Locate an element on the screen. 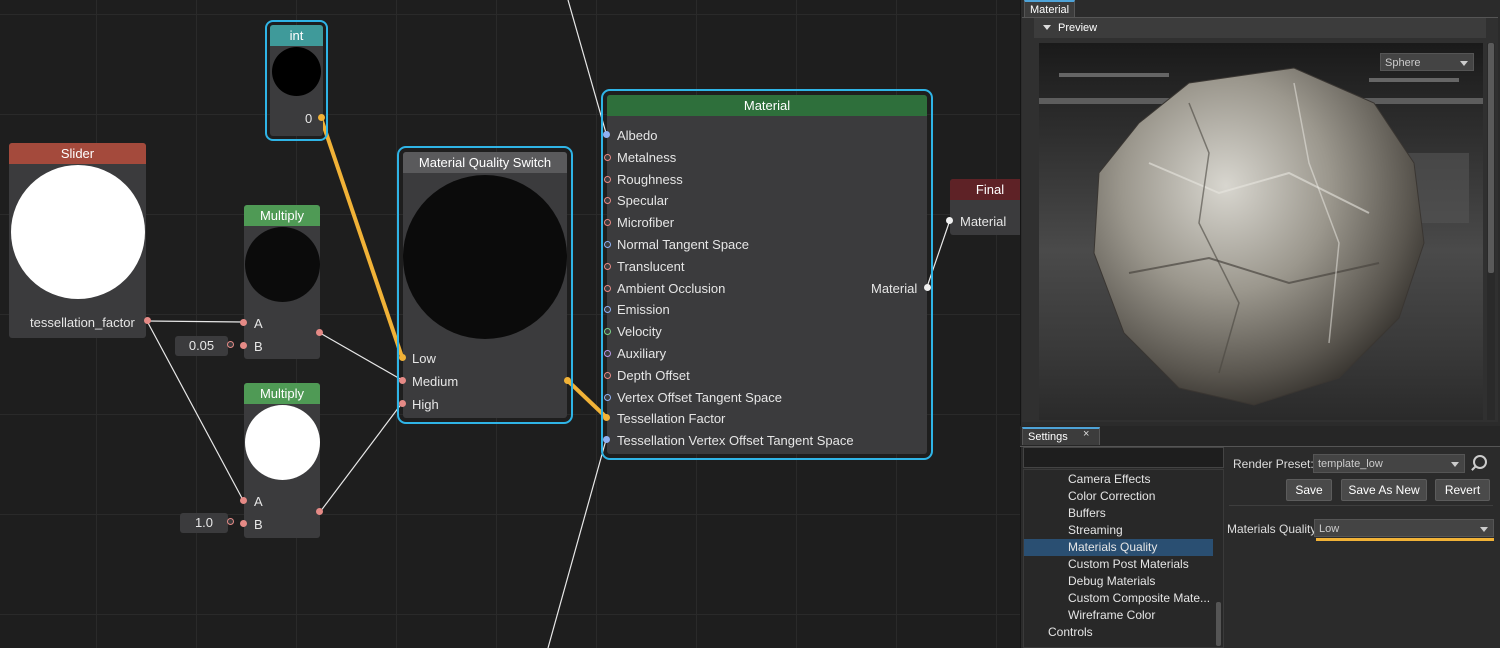 The width and height of the screenshot is (1500, 648). final-input-pin is located at coordinates (949, 220).